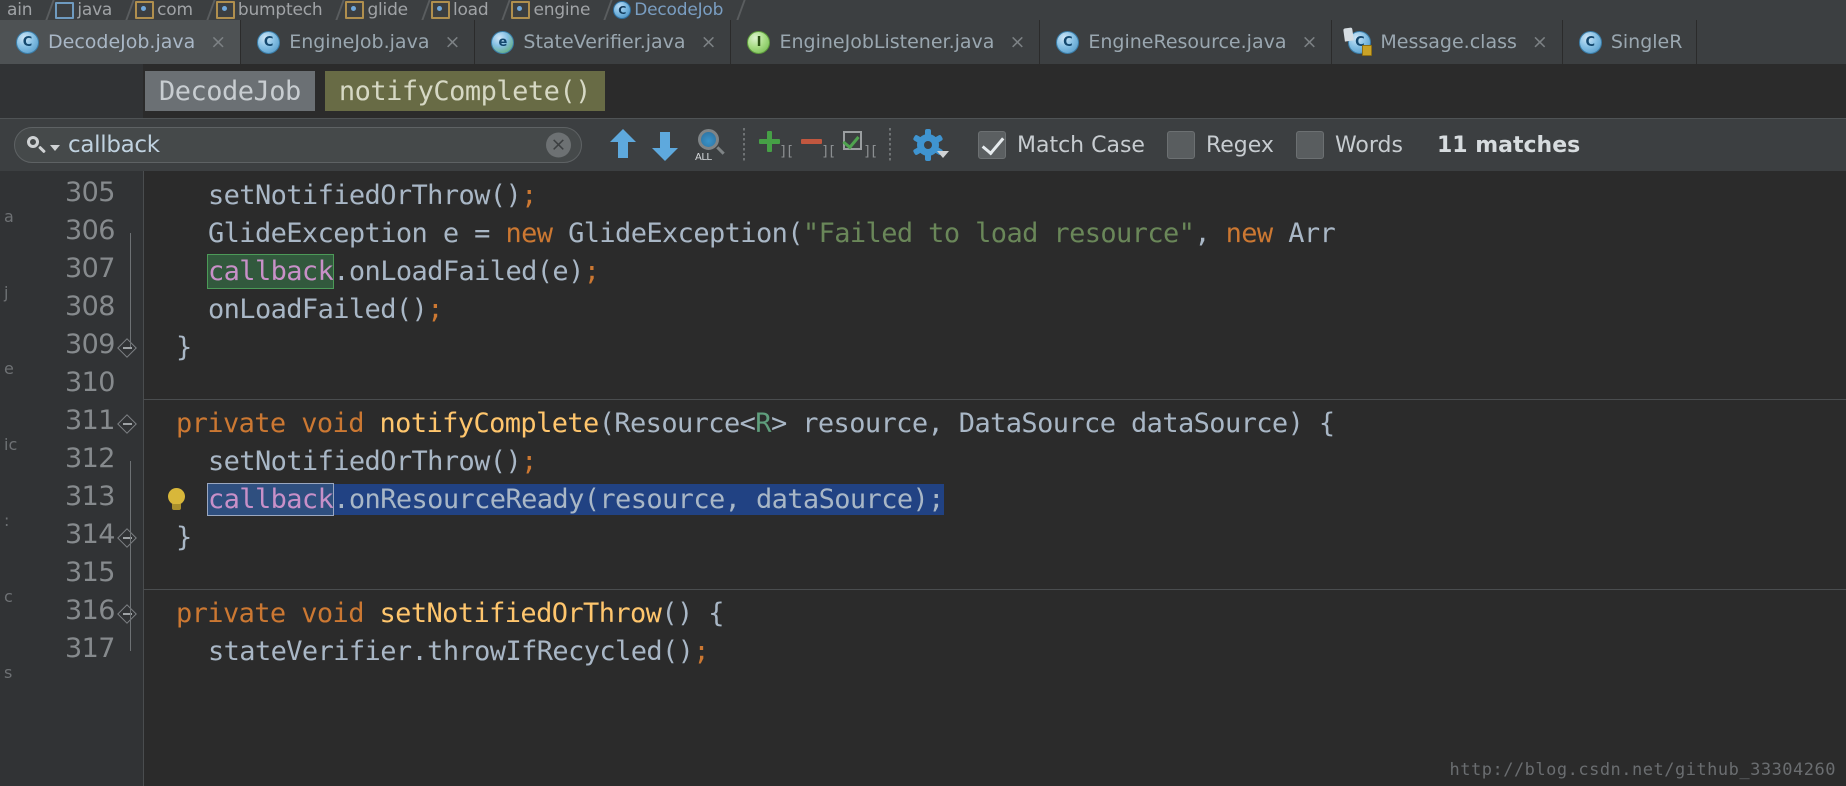 This screenshot has width=1846, height=786. What do you see at coordinates (90, 458) in the screenshot?
I see `line-number: 312` at bounding box center [90, 458].